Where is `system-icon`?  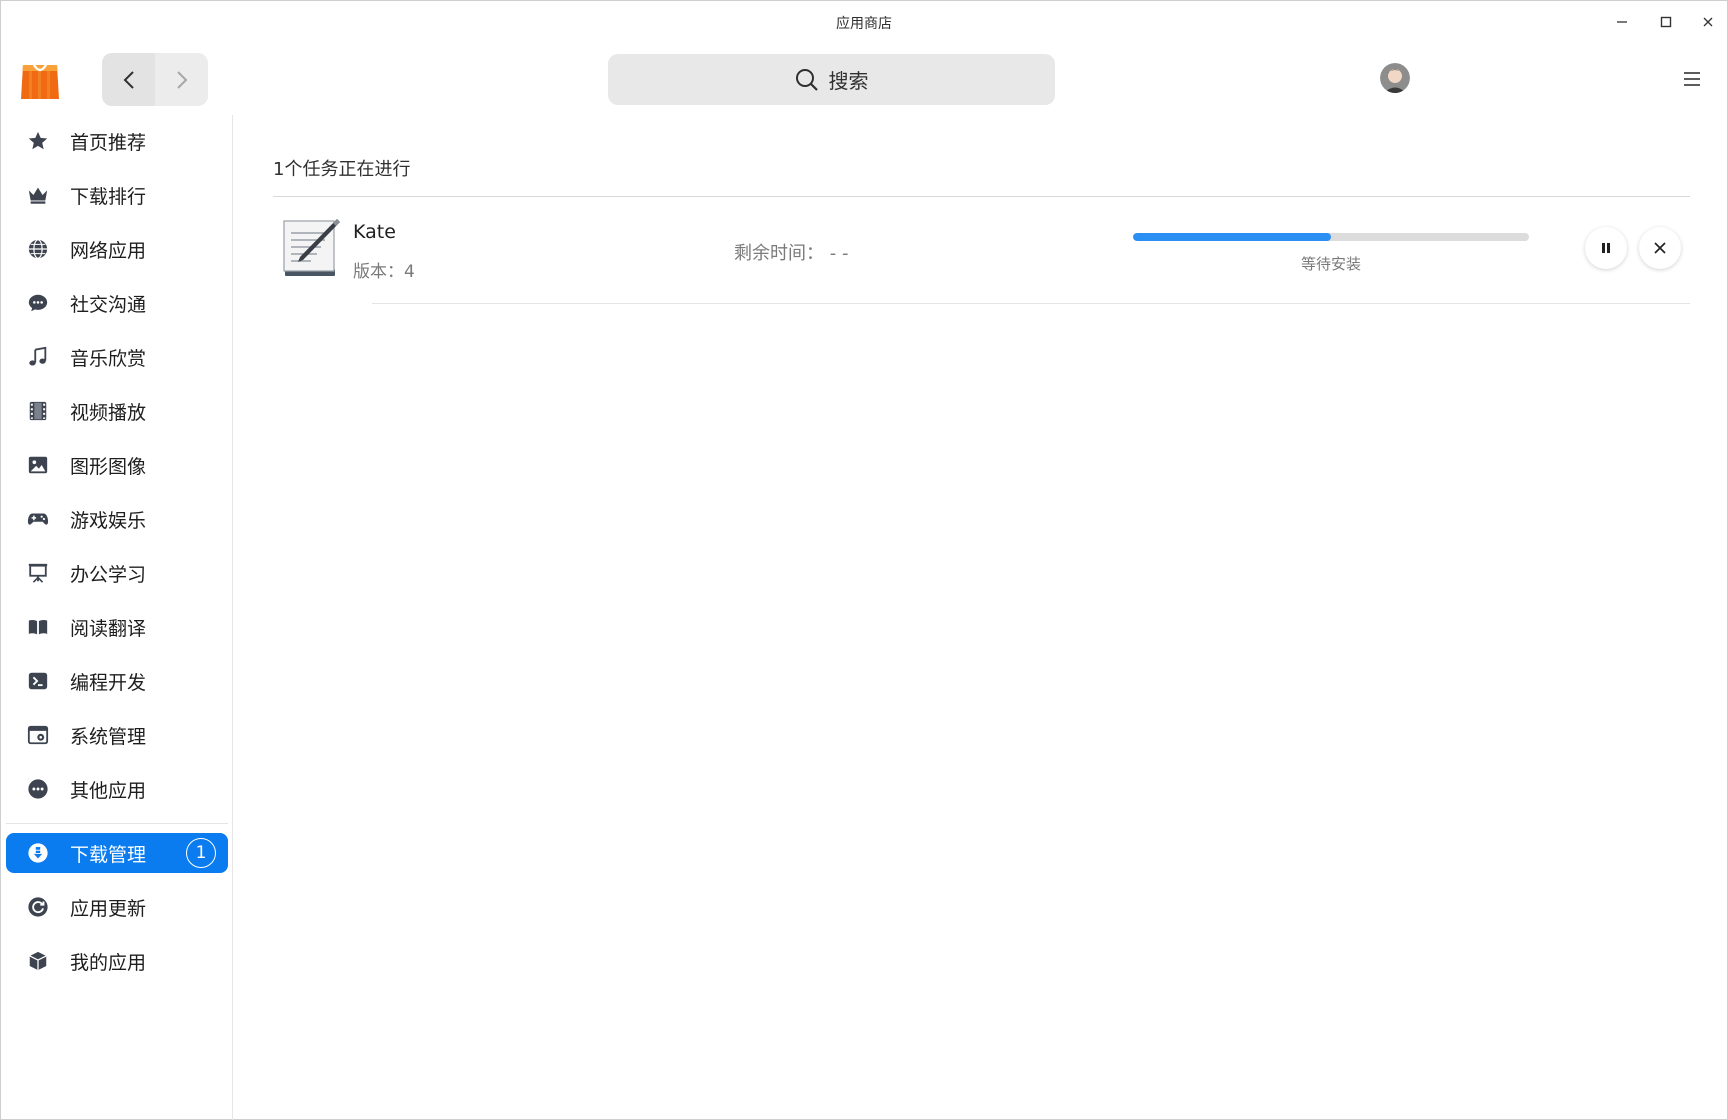
system-icon is located at coordinates (38, 735).